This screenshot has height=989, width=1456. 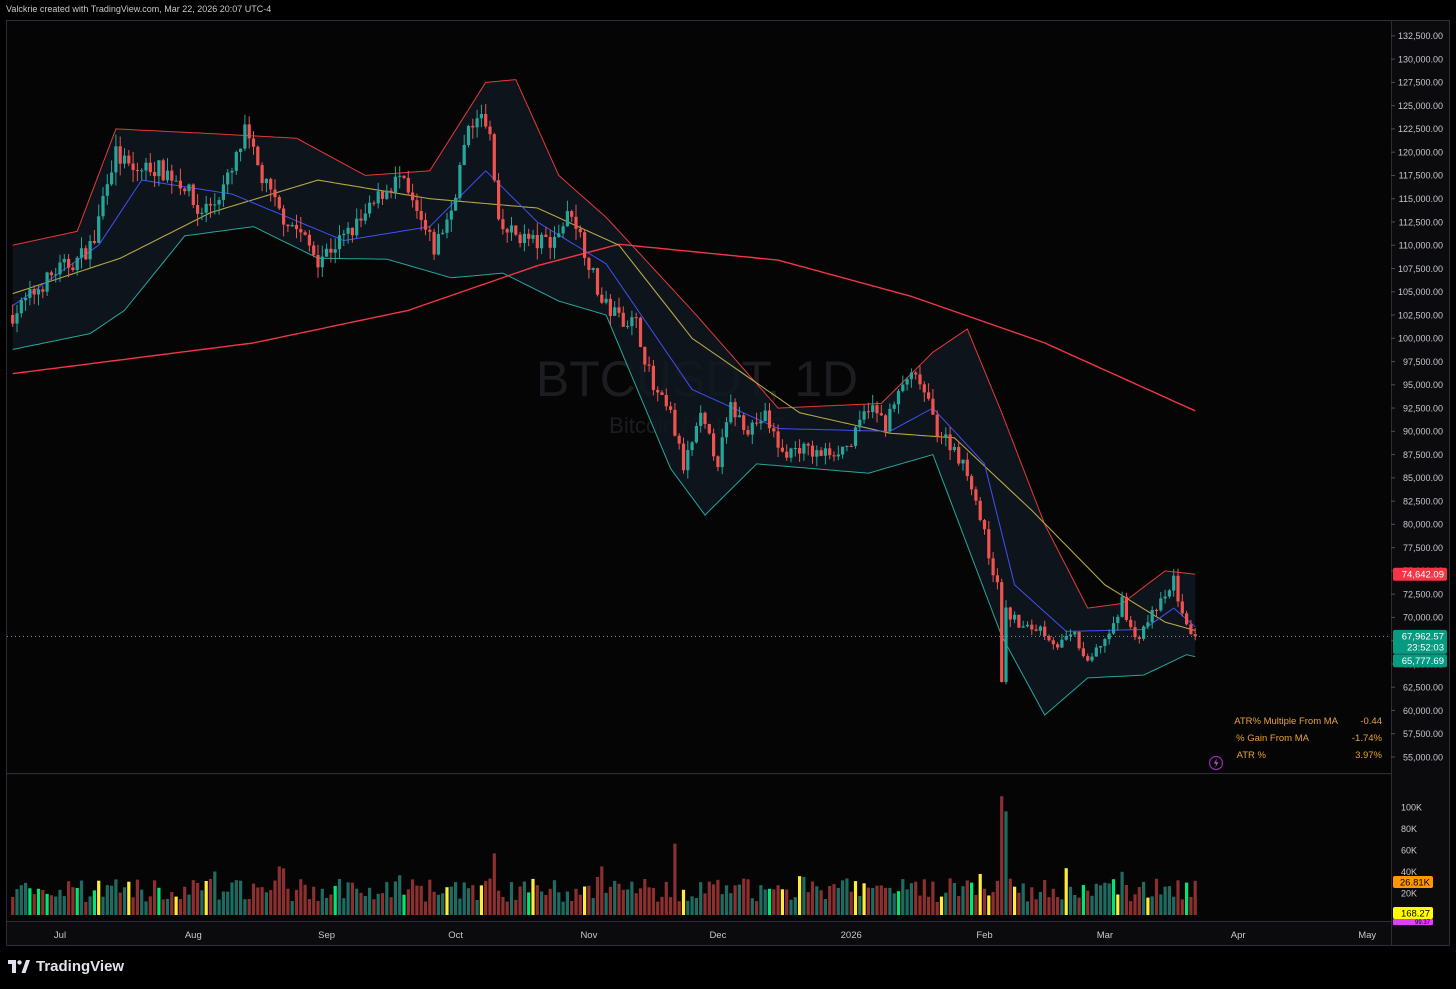 What do you see at coordinates (1368, 755) in the screenshot?
I see `info-value-atr-percent: 3.97%` at bounding box center [1368, 755].